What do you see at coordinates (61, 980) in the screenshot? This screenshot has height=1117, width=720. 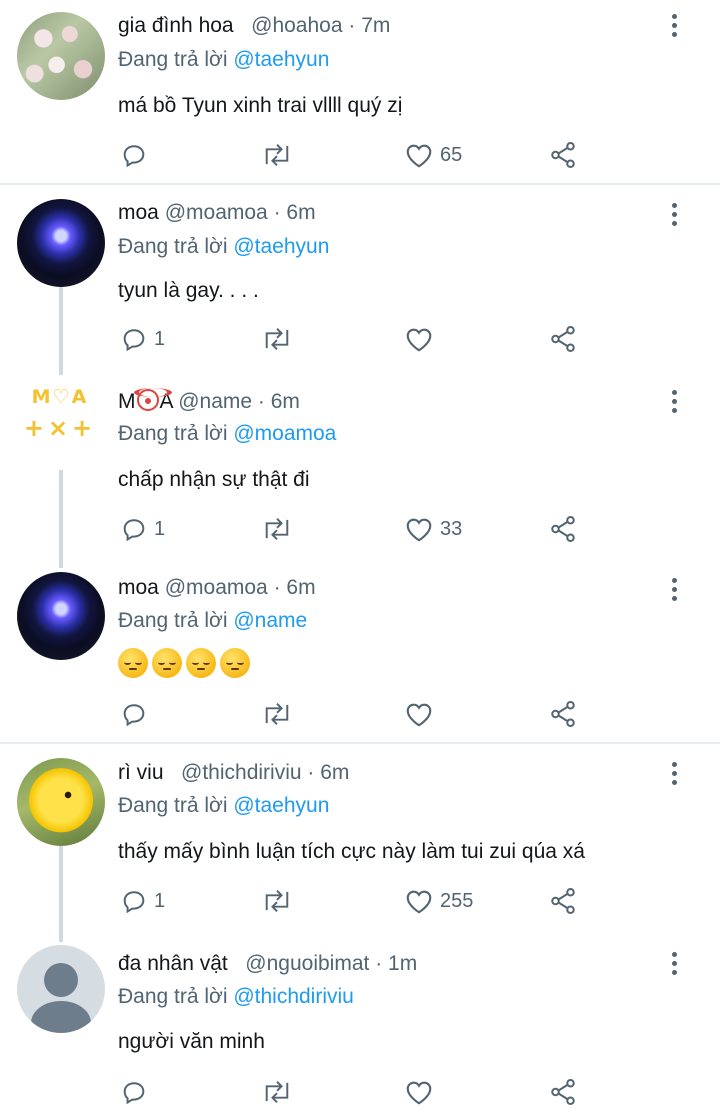 I see `default-avatar-icon` at bounding box center [61, 980].